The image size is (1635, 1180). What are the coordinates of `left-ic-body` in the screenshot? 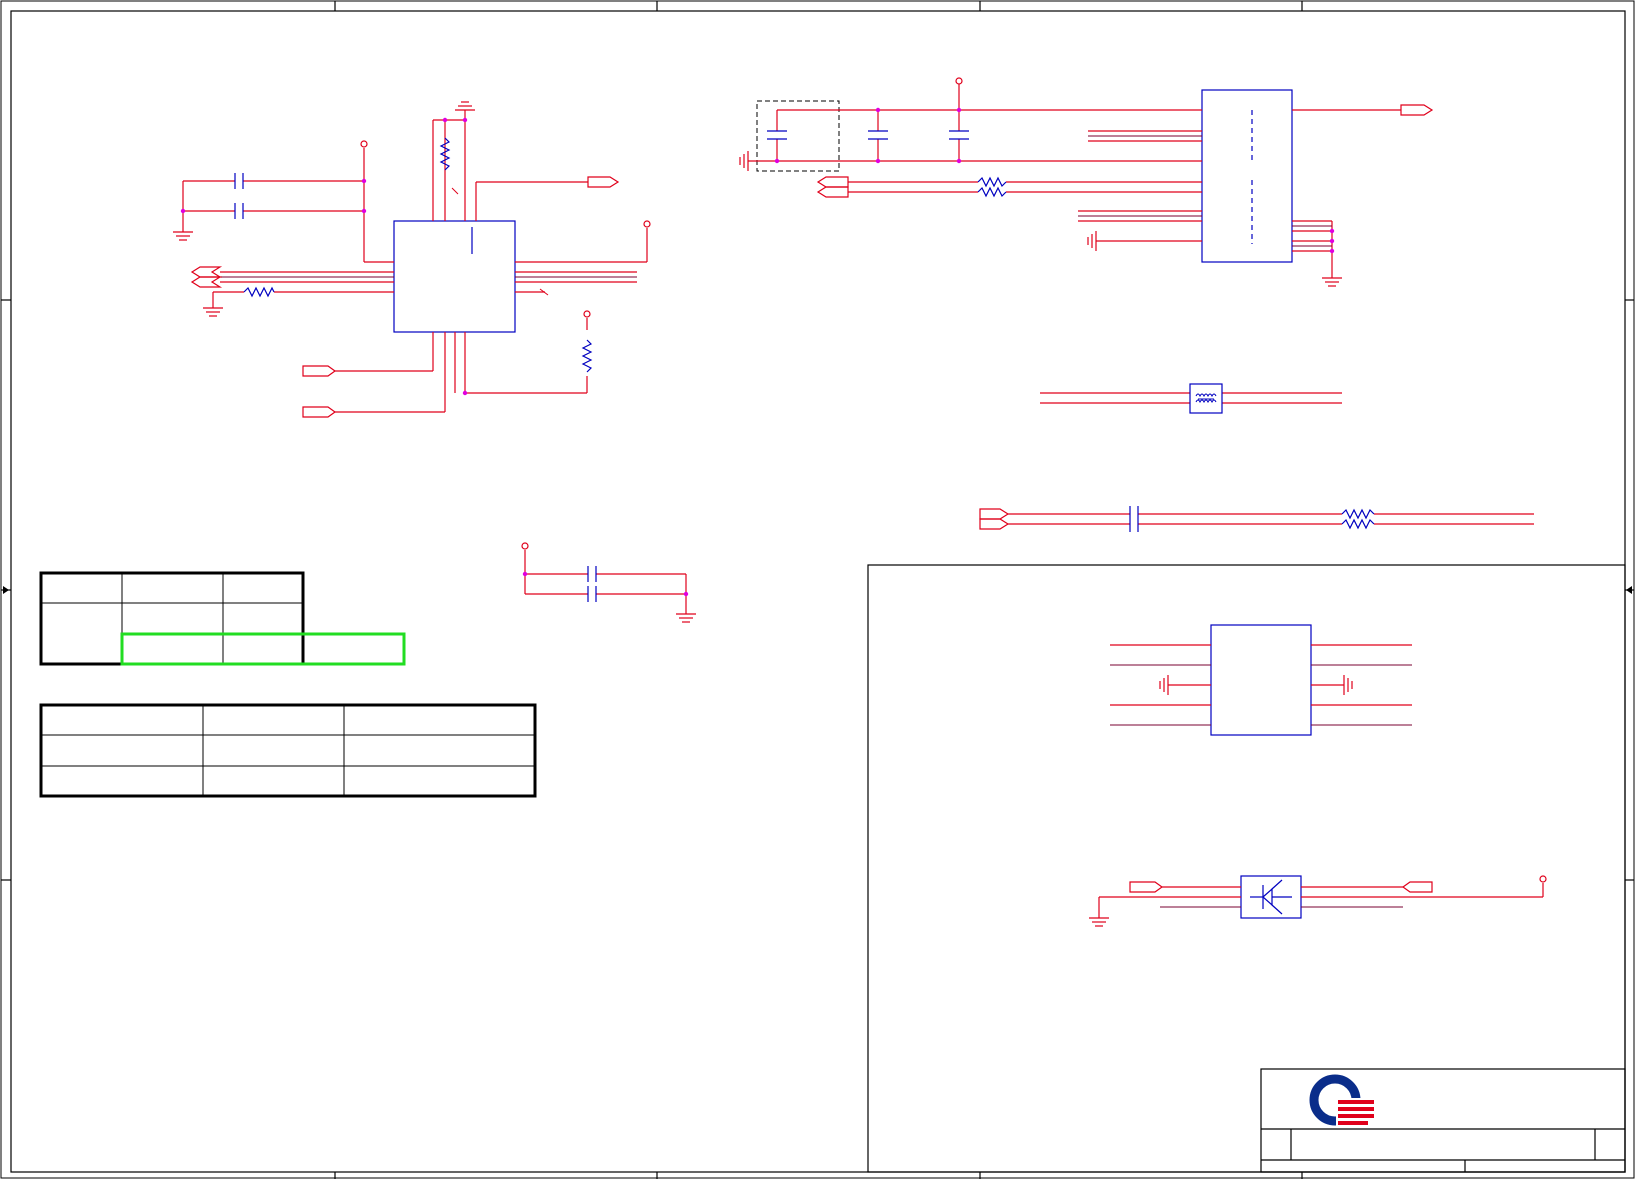 It's located at (454, 276).